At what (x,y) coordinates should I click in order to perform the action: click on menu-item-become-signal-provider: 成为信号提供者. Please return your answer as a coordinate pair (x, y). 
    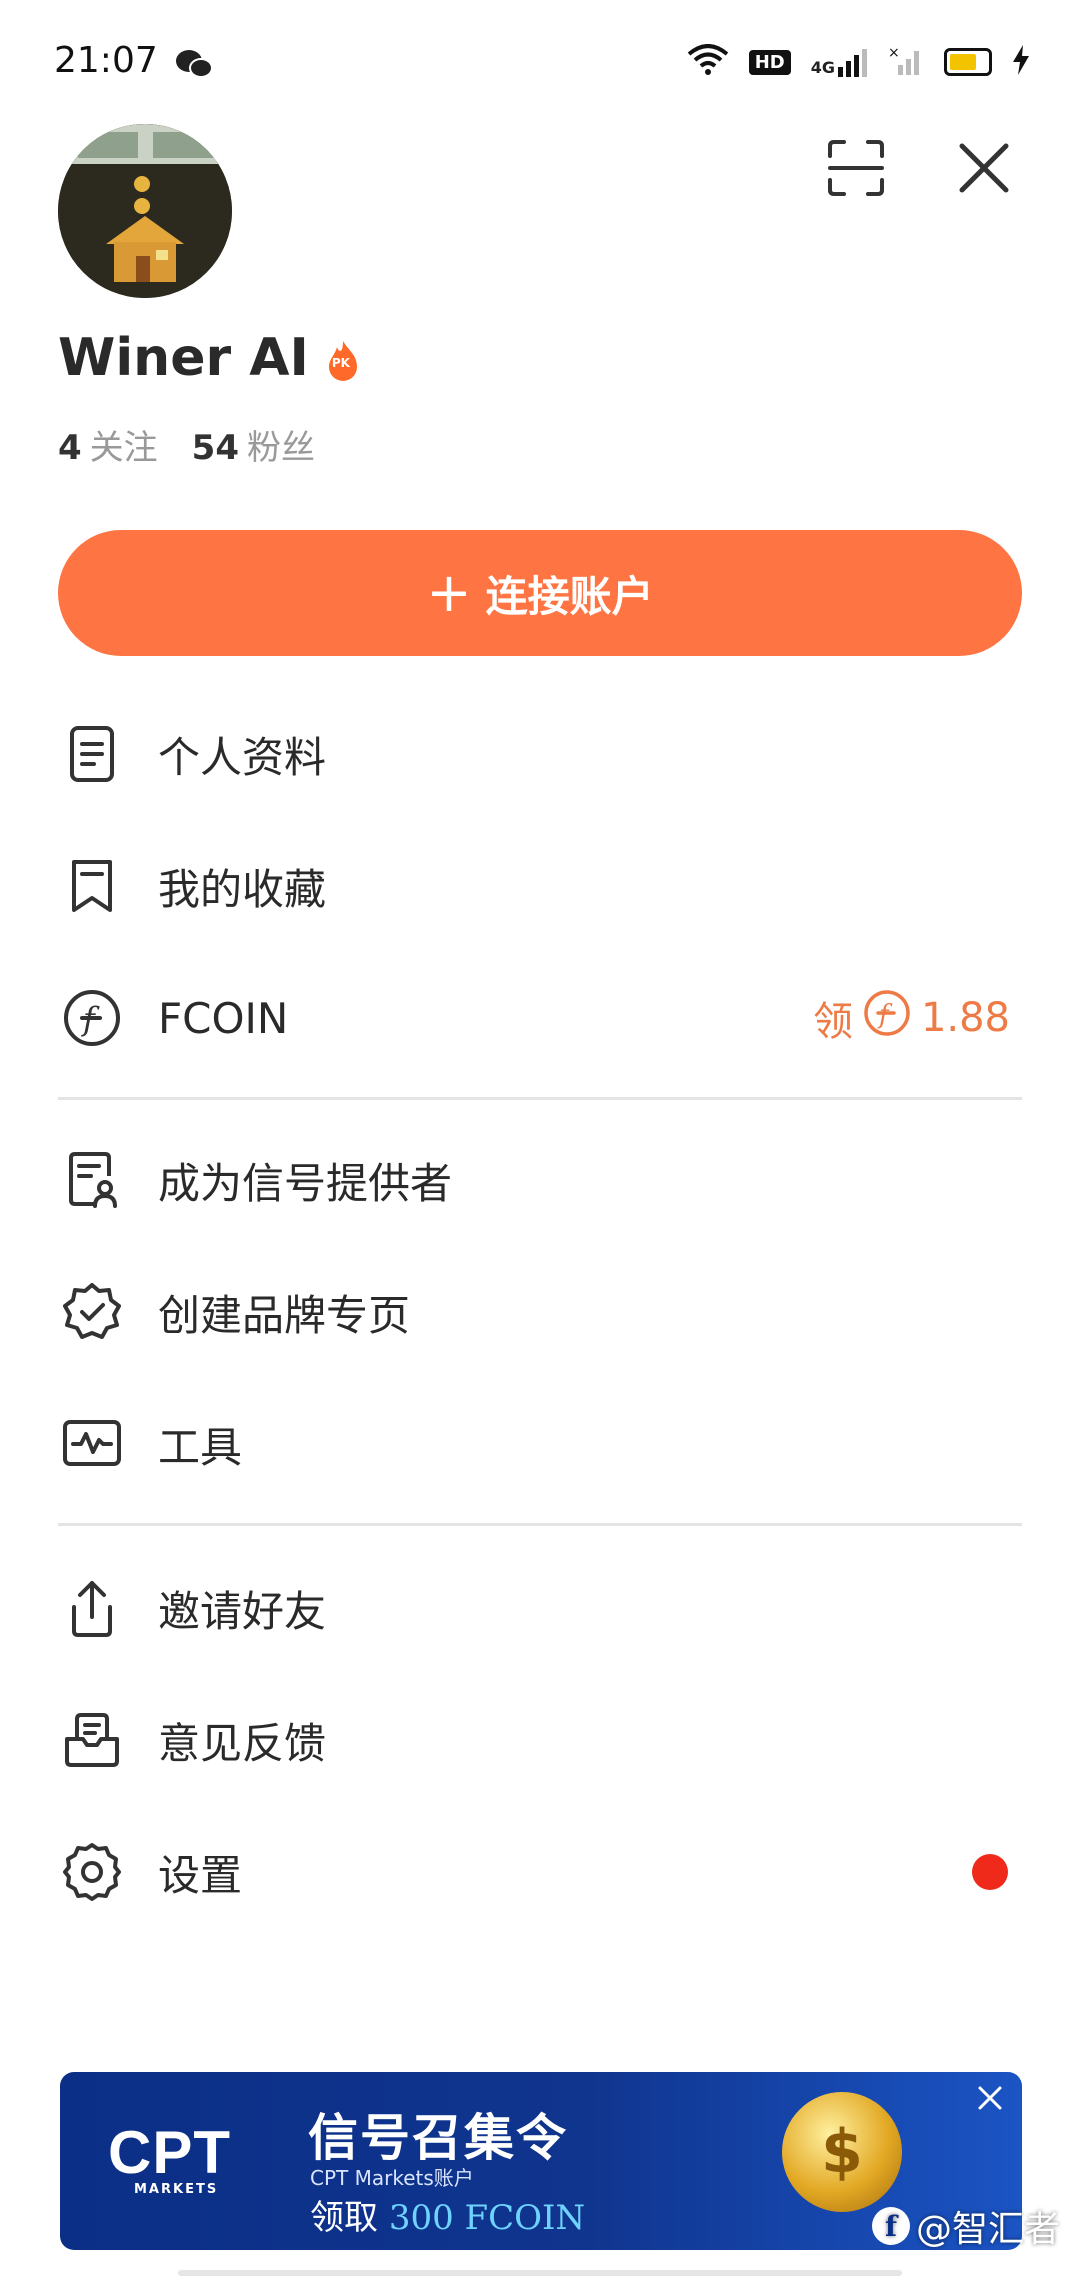
    Looking at the image, I should click on (540, 1180).